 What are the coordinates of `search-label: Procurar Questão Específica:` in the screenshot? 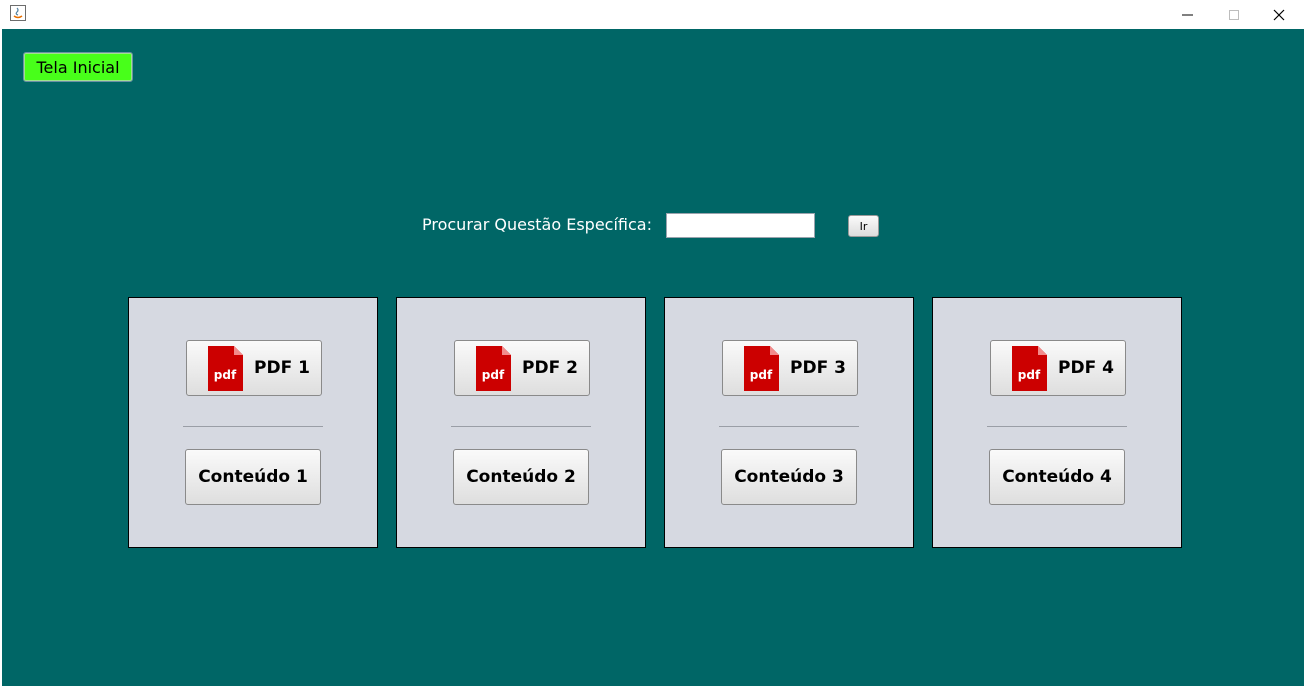 It's located at (537, 224).